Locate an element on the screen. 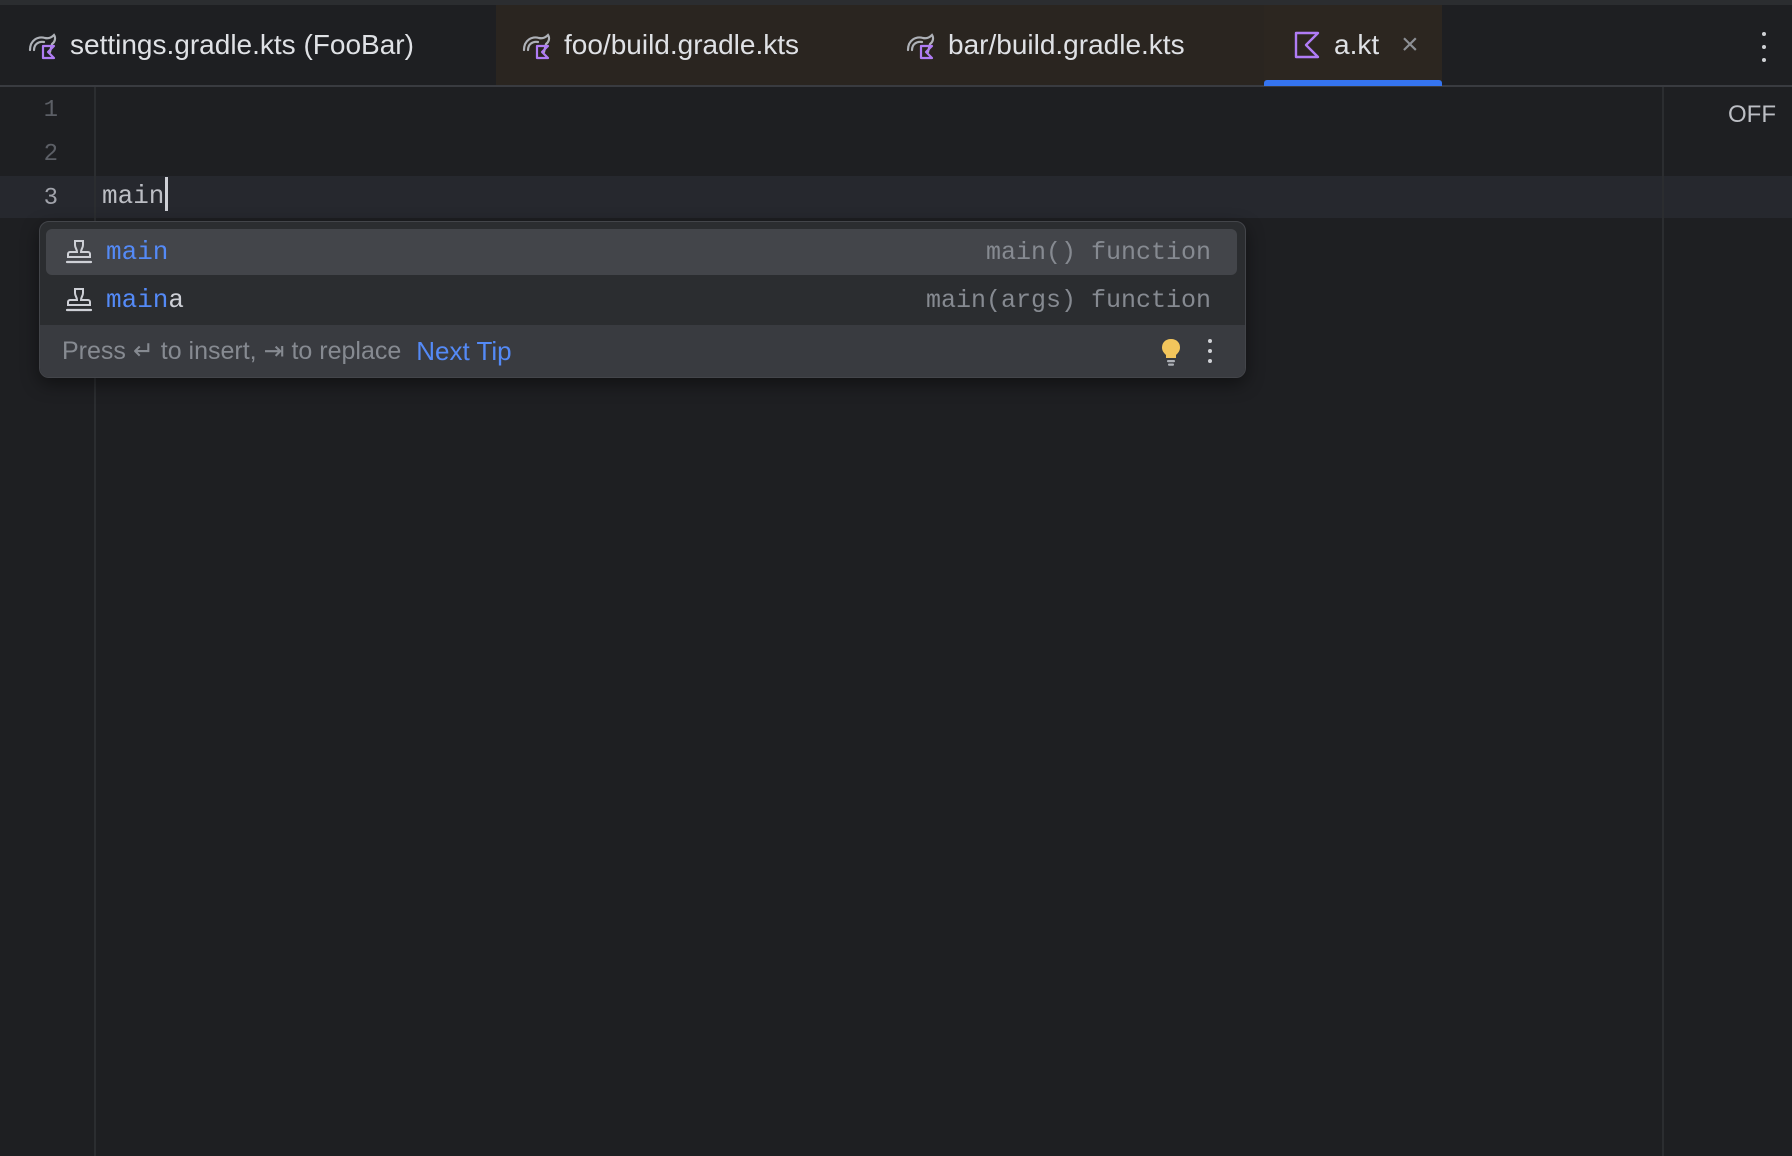  tab-label: foo/build.gradle.kts is located at coordinates (682, 44).